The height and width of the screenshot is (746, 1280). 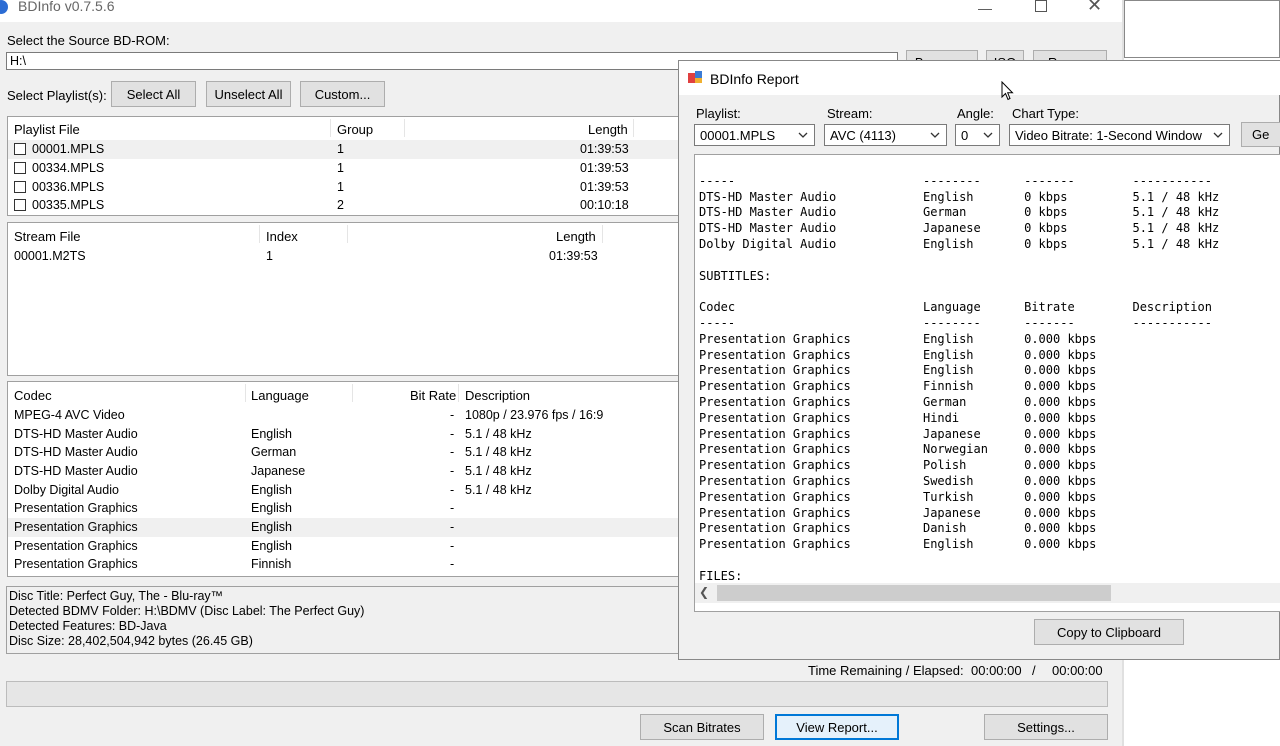 What do you see at coordinates (33, 395) in the screenshot?
I see `header-codec: Codec` at bounding box center [33, 395].